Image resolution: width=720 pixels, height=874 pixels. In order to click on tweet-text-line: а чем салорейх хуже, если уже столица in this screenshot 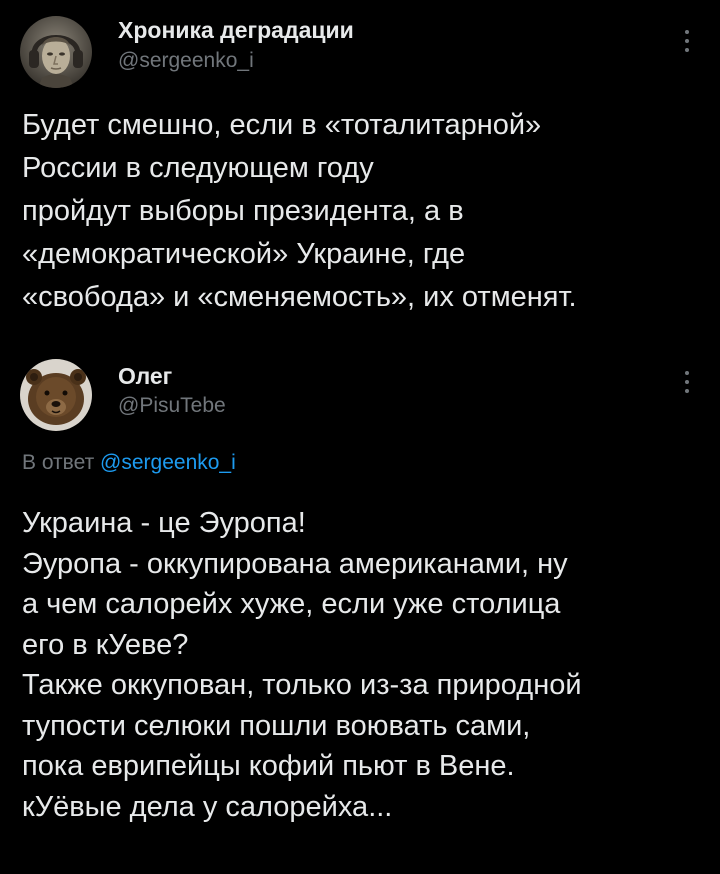, I will do `click(291, 604)`.